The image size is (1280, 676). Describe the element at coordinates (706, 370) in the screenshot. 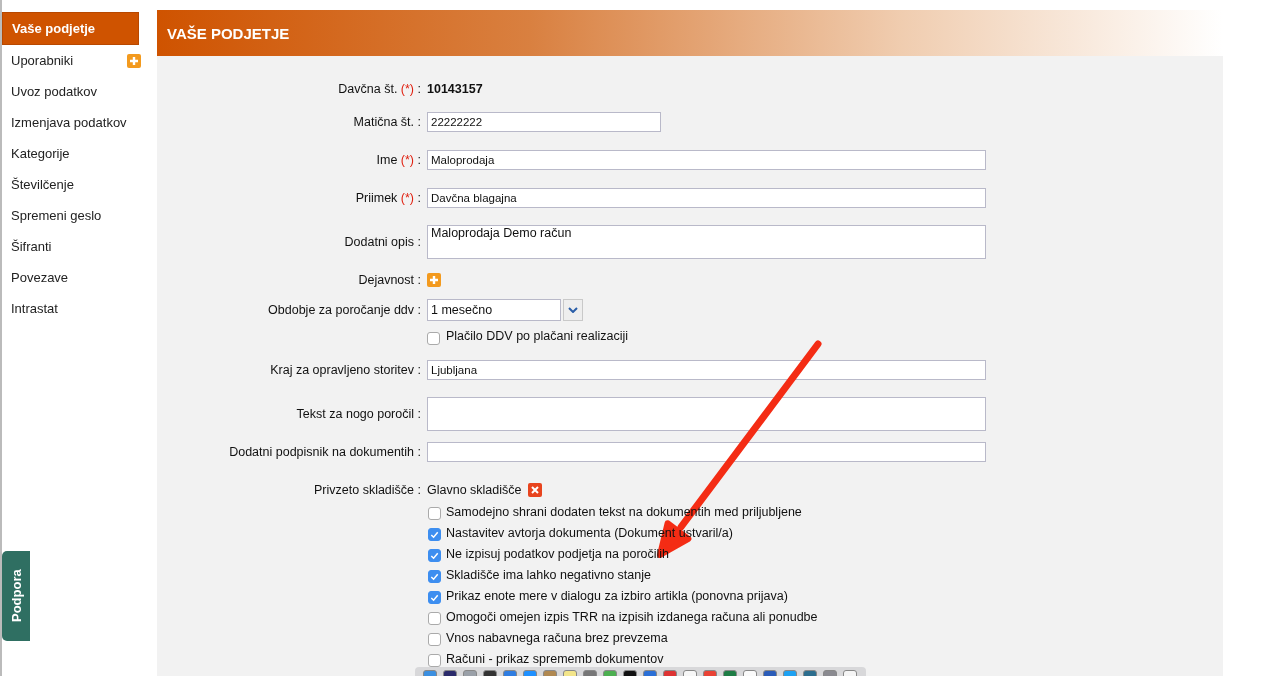

I see `input-field: Ljubljana` at that location.